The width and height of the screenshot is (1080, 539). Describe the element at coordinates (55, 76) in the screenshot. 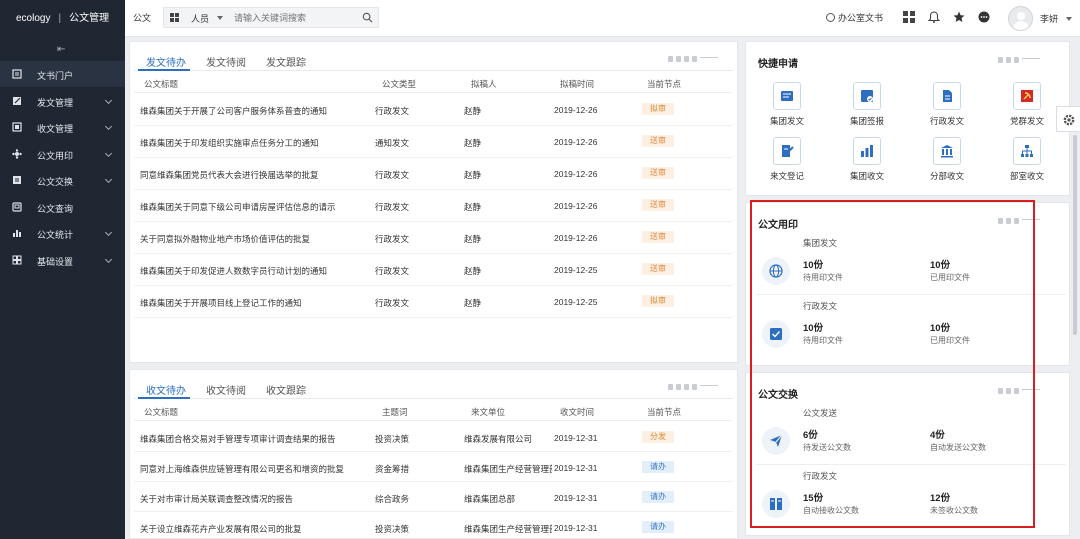

I see `sidebar-item-label: 文书门户` at that location.